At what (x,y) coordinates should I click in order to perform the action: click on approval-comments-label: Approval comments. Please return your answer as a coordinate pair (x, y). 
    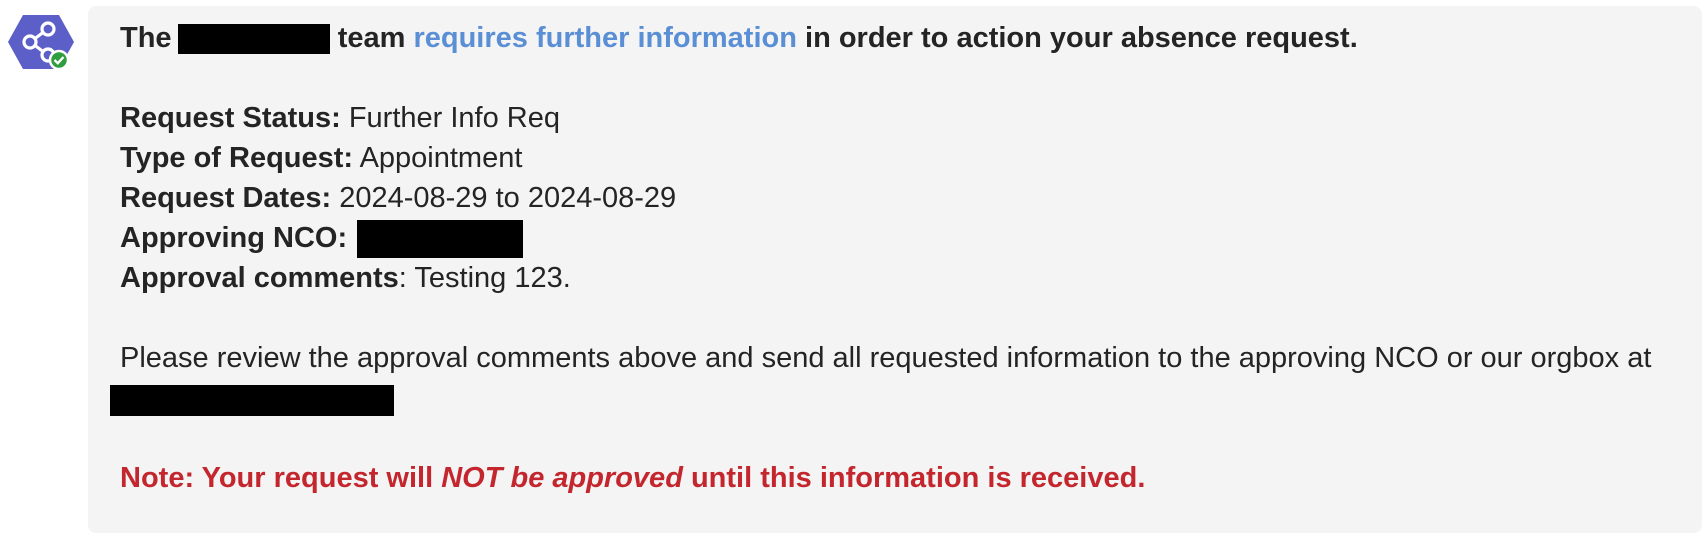
    Looking at the image, I should click on (259, 278).